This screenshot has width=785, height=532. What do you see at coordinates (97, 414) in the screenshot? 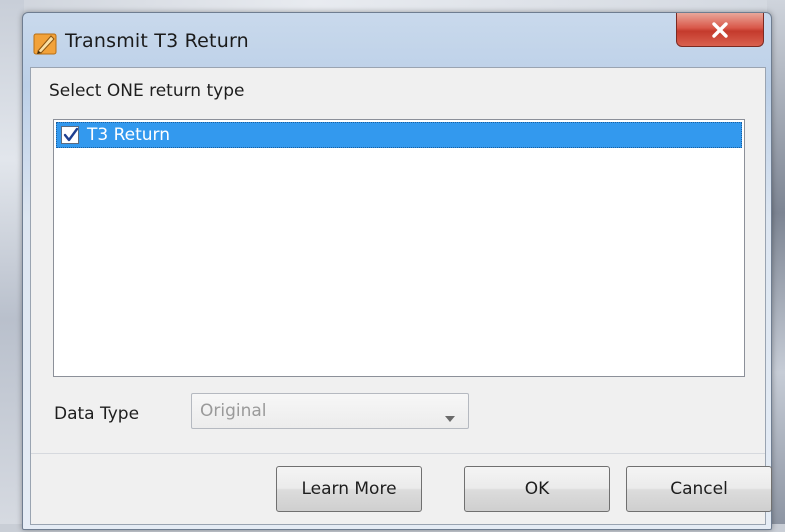
I see `data-type-label: Data Type` at bounding box center [97, 414].